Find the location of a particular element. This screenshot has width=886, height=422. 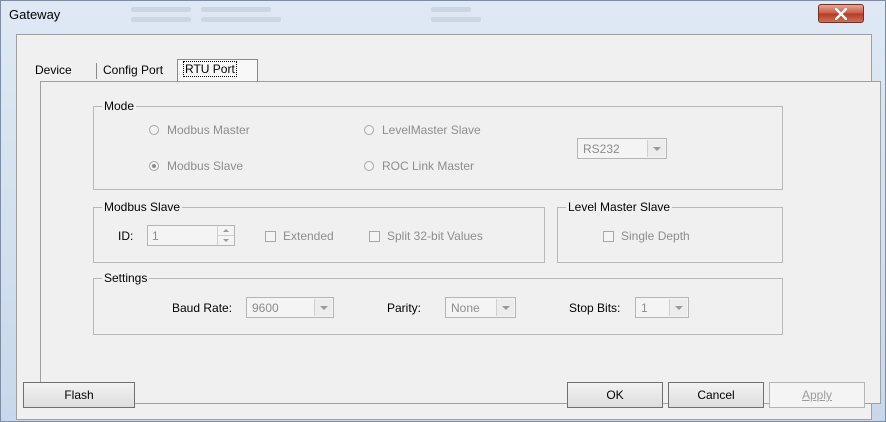

apply-button: Apply is located at coordinates (817, 395).